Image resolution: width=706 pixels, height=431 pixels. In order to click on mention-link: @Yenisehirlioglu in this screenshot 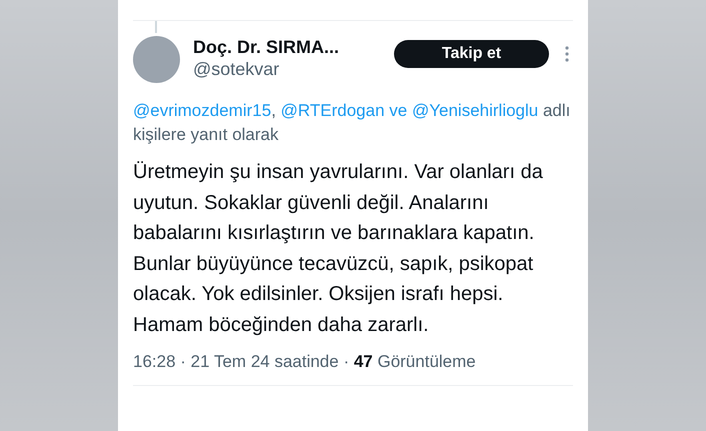, I will do `click(475, 110)`.